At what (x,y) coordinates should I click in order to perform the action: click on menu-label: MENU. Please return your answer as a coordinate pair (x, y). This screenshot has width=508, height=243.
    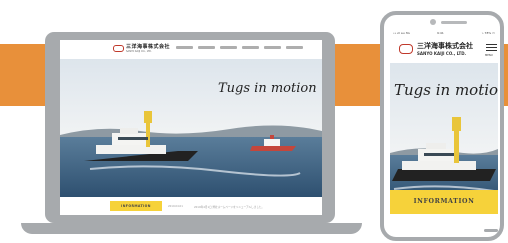
    Looking at the image, I should click on (489, 55).